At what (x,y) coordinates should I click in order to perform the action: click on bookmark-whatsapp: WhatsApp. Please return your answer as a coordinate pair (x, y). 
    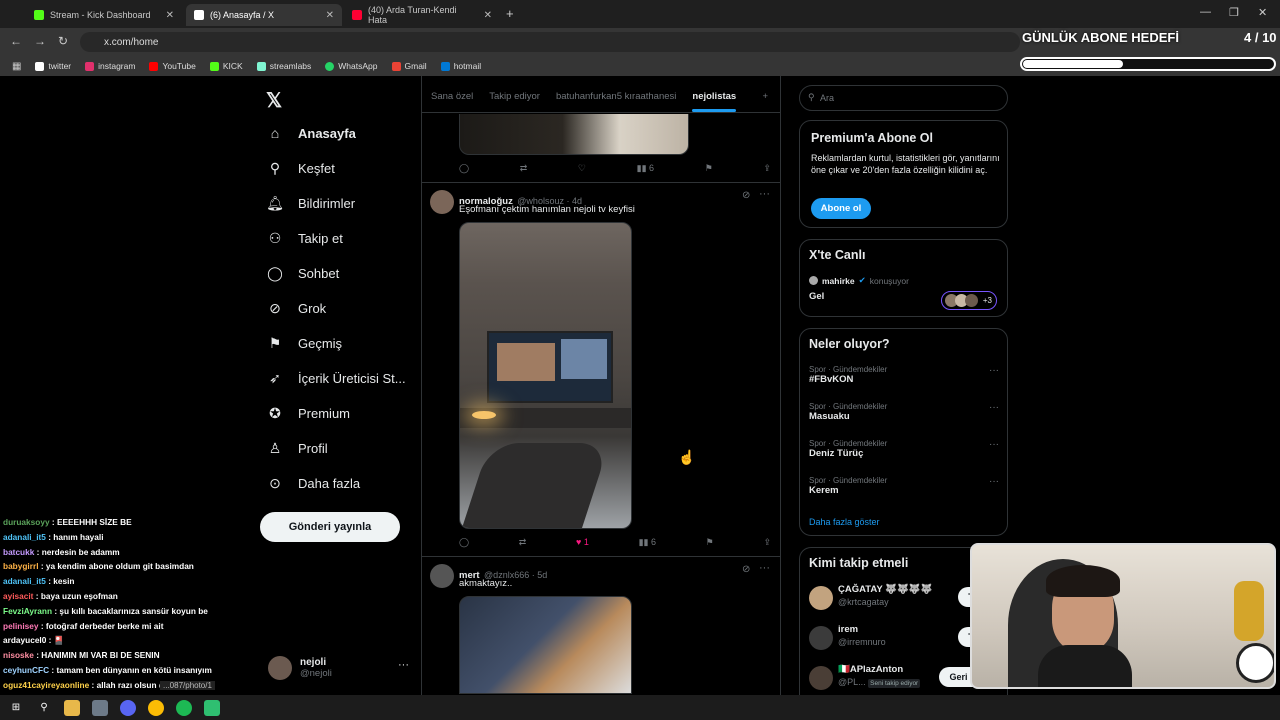
    Looking at the image, I should click on (351, 66).